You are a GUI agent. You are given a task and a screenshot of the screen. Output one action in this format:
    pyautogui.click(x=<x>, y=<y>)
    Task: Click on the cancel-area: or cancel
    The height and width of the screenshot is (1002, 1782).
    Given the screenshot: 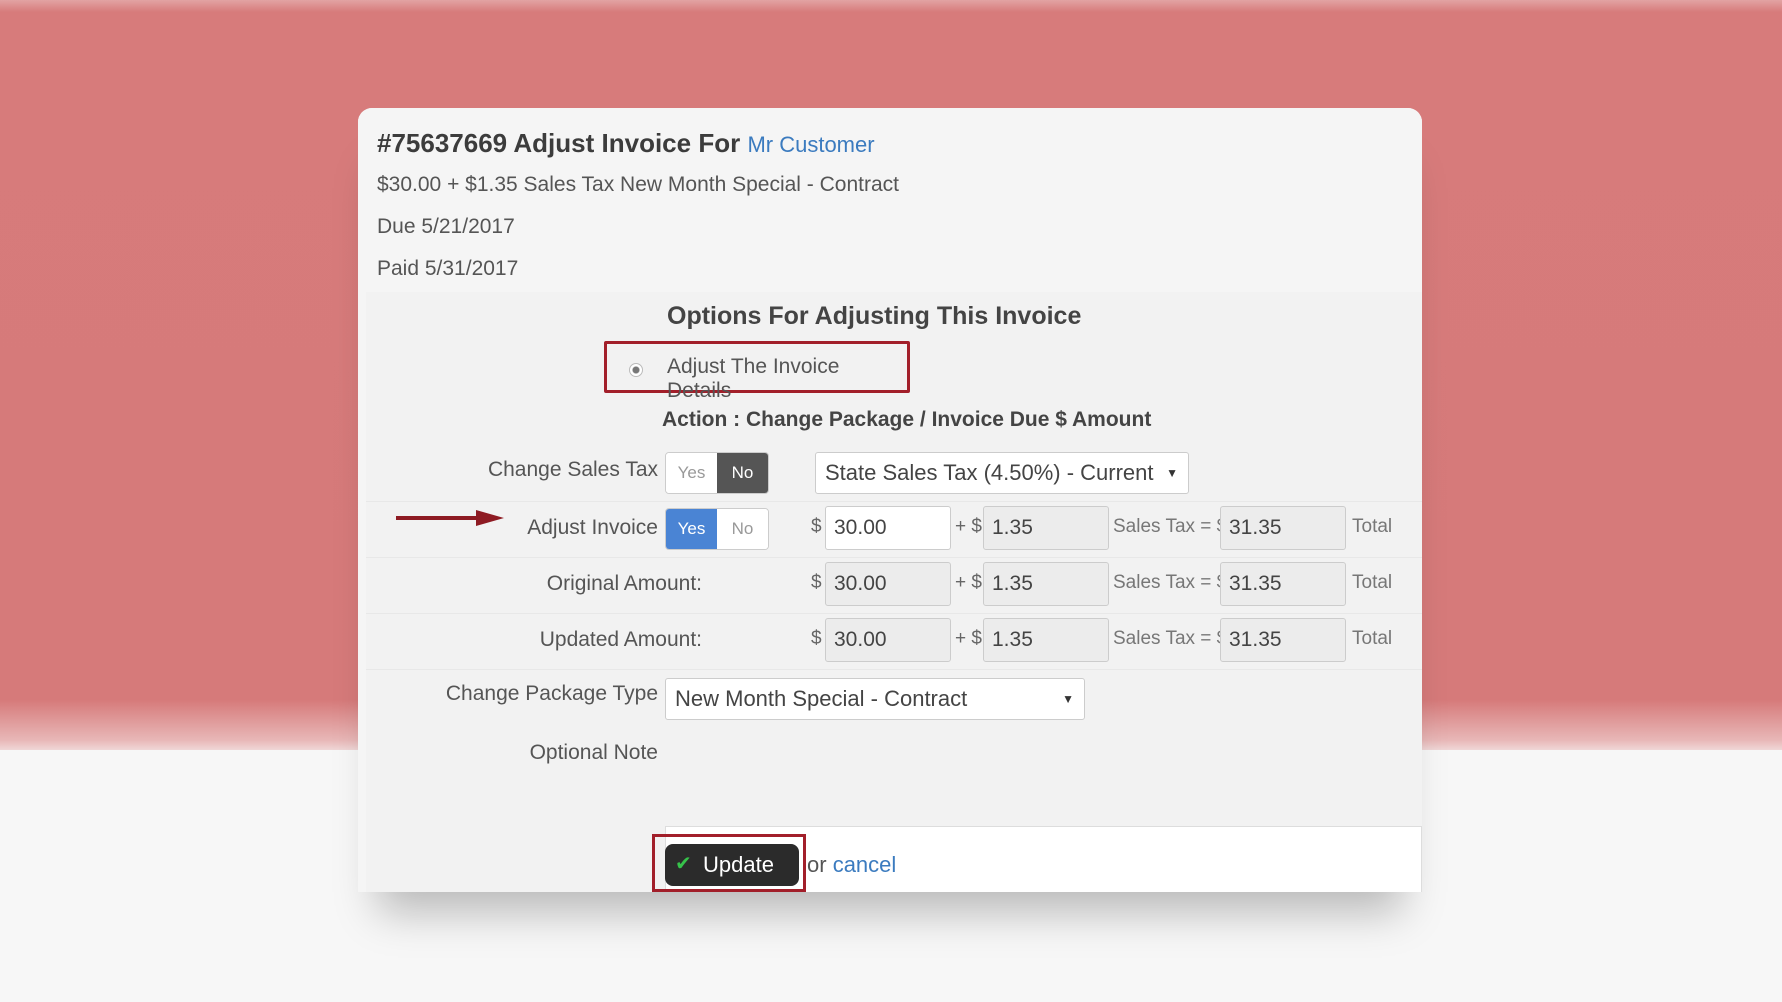 What is the action you would take?
    pyautogui.click(x=851, y=865)
    